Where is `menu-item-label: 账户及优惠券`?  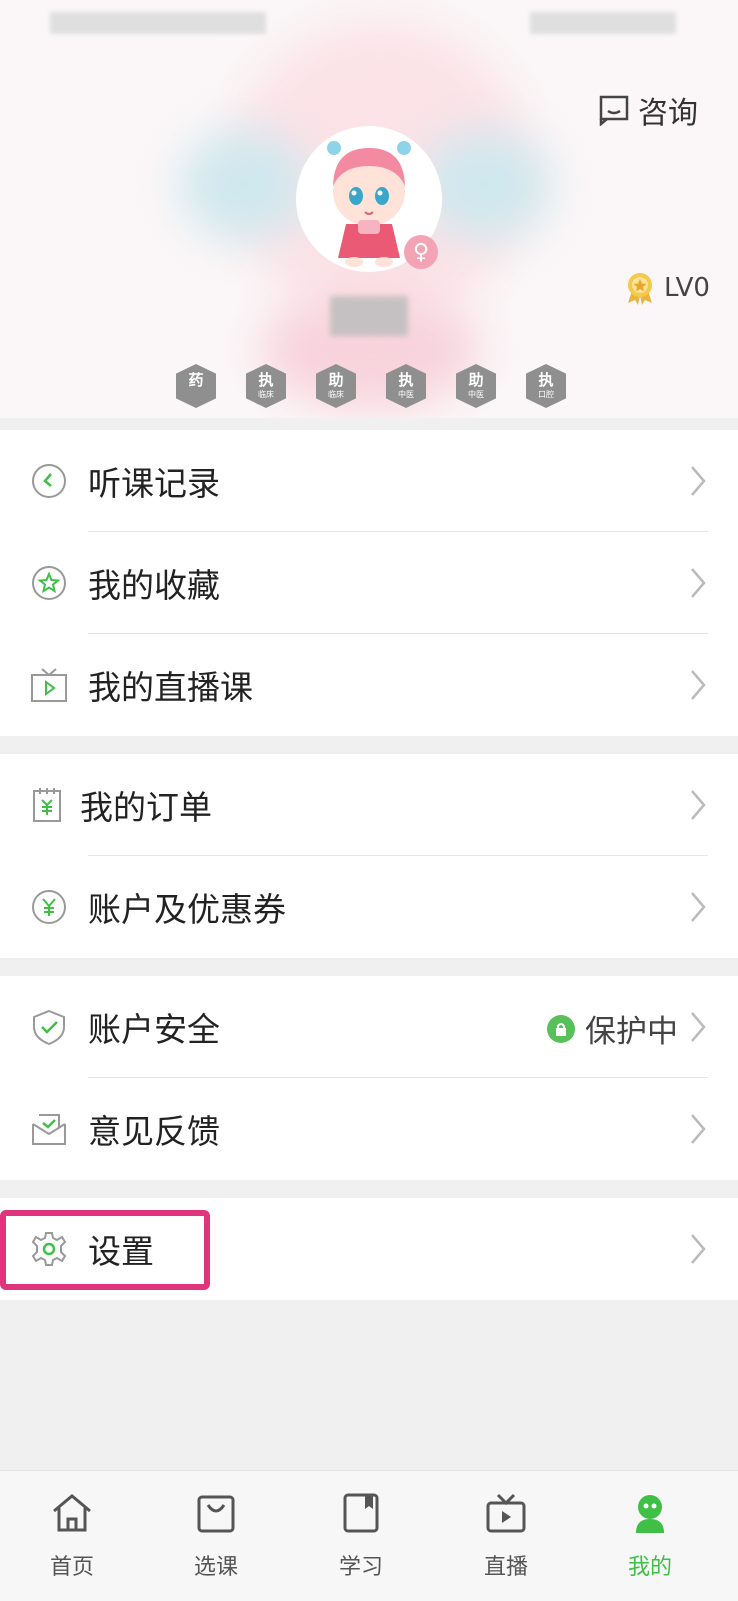 menu-item-label: 账户及优惠券 is located at coordinates (187, 909).